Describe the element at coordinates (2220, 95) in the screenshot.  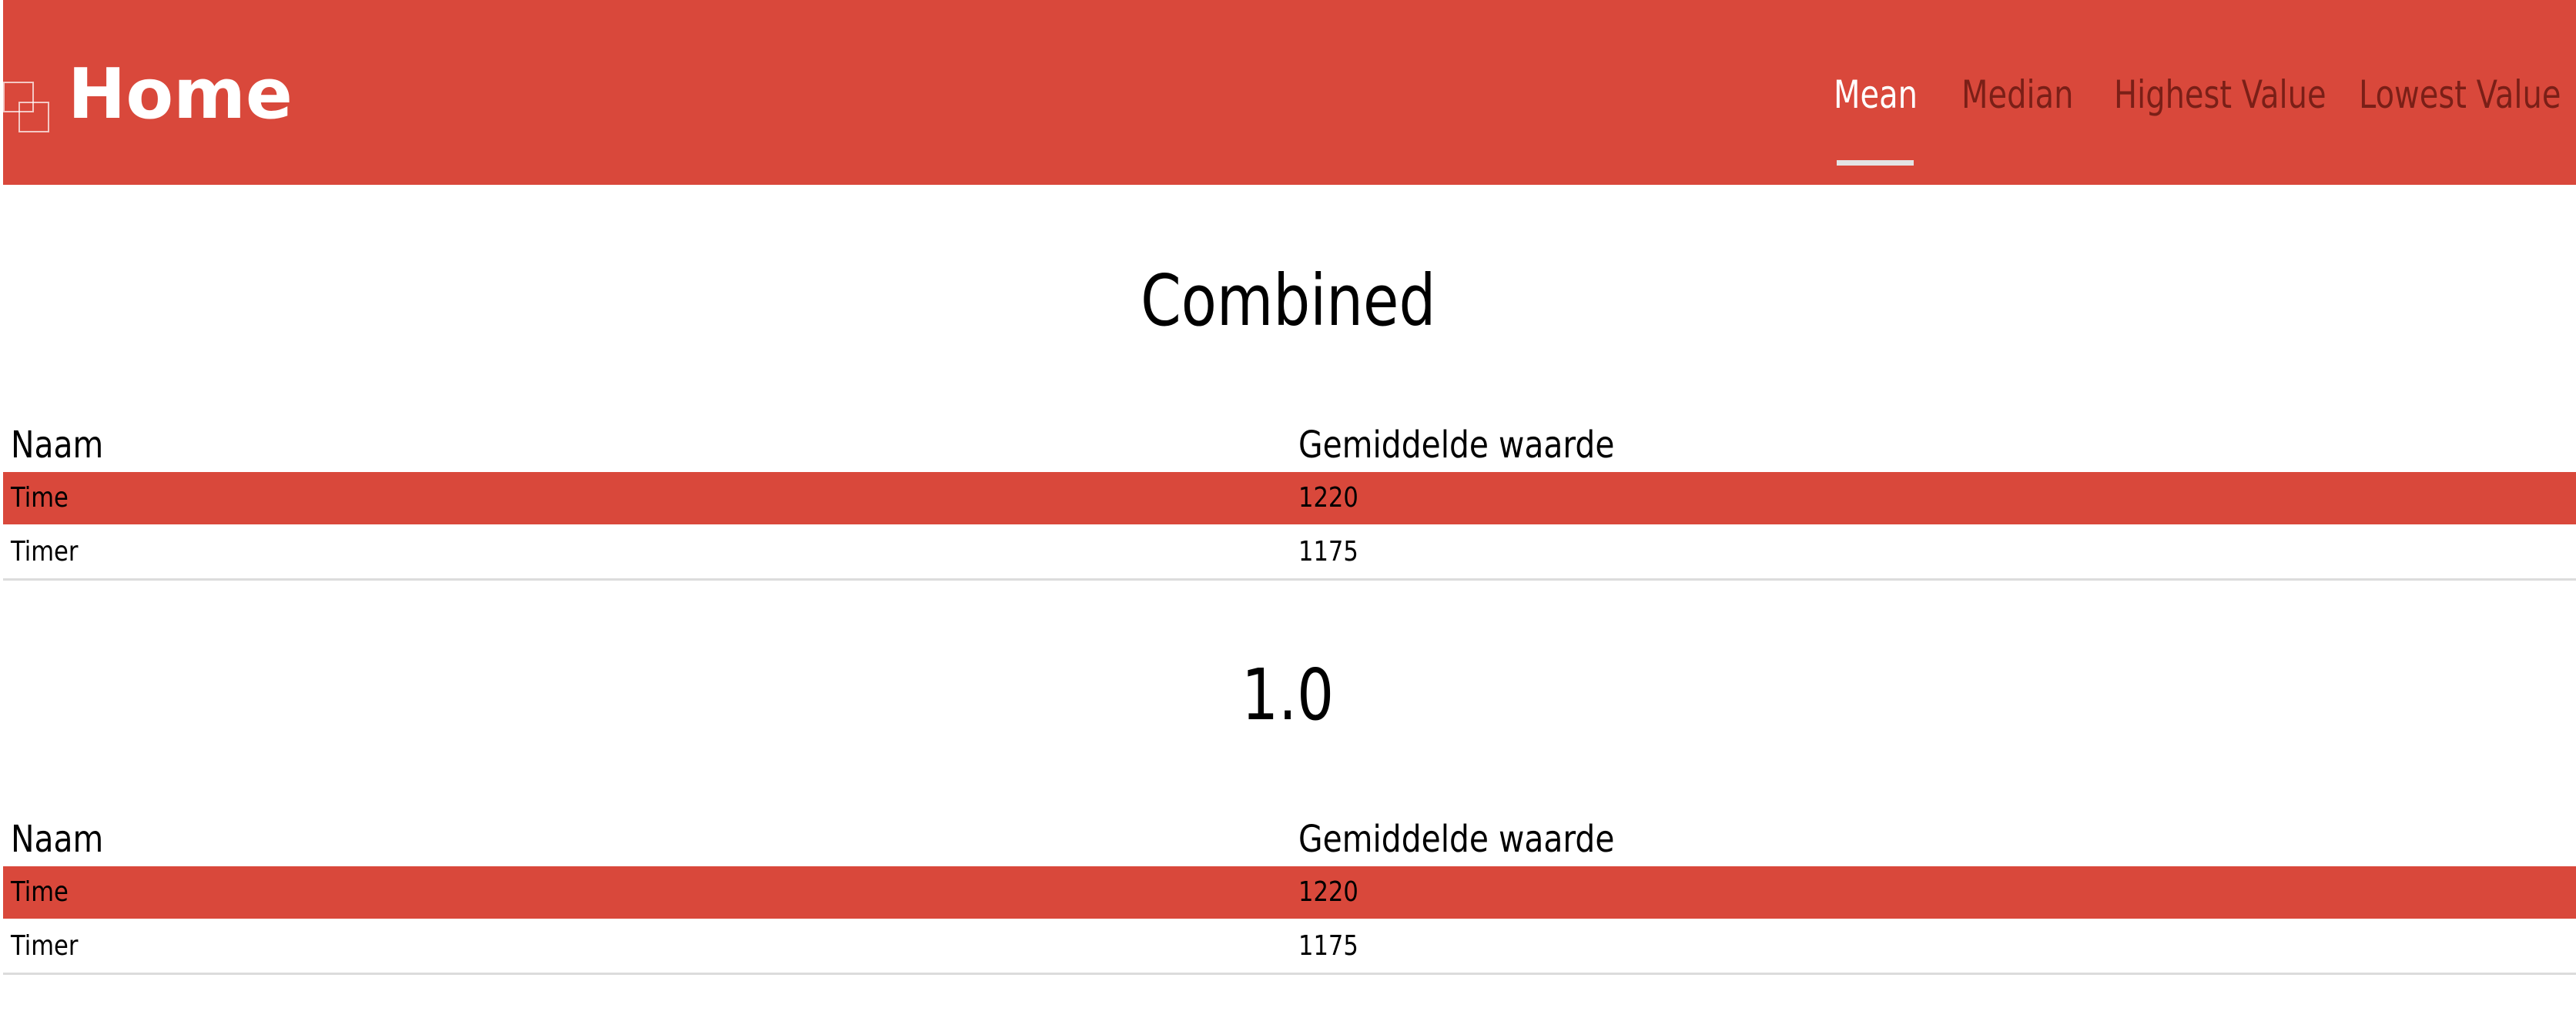
I see `nav-tab-highest-value: Highest Value` at that location.